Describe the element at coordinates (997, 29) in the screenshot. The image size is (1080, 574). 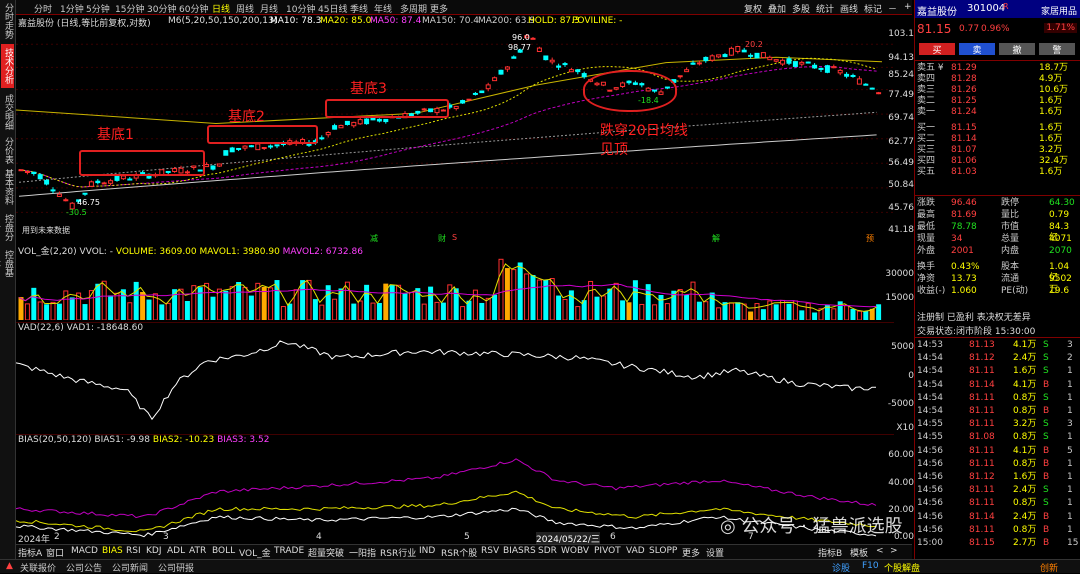
I see `price-row: 81.15 0.77 0.96% 1.71%` at that location.